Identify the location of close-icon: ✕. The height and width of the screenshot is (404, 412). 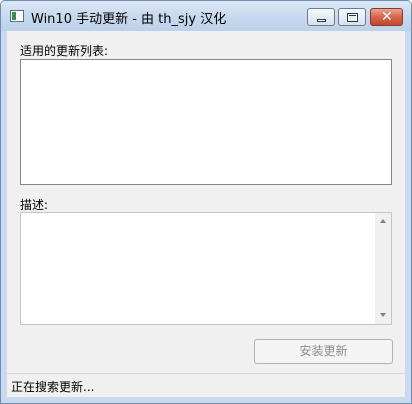
(387, 17).